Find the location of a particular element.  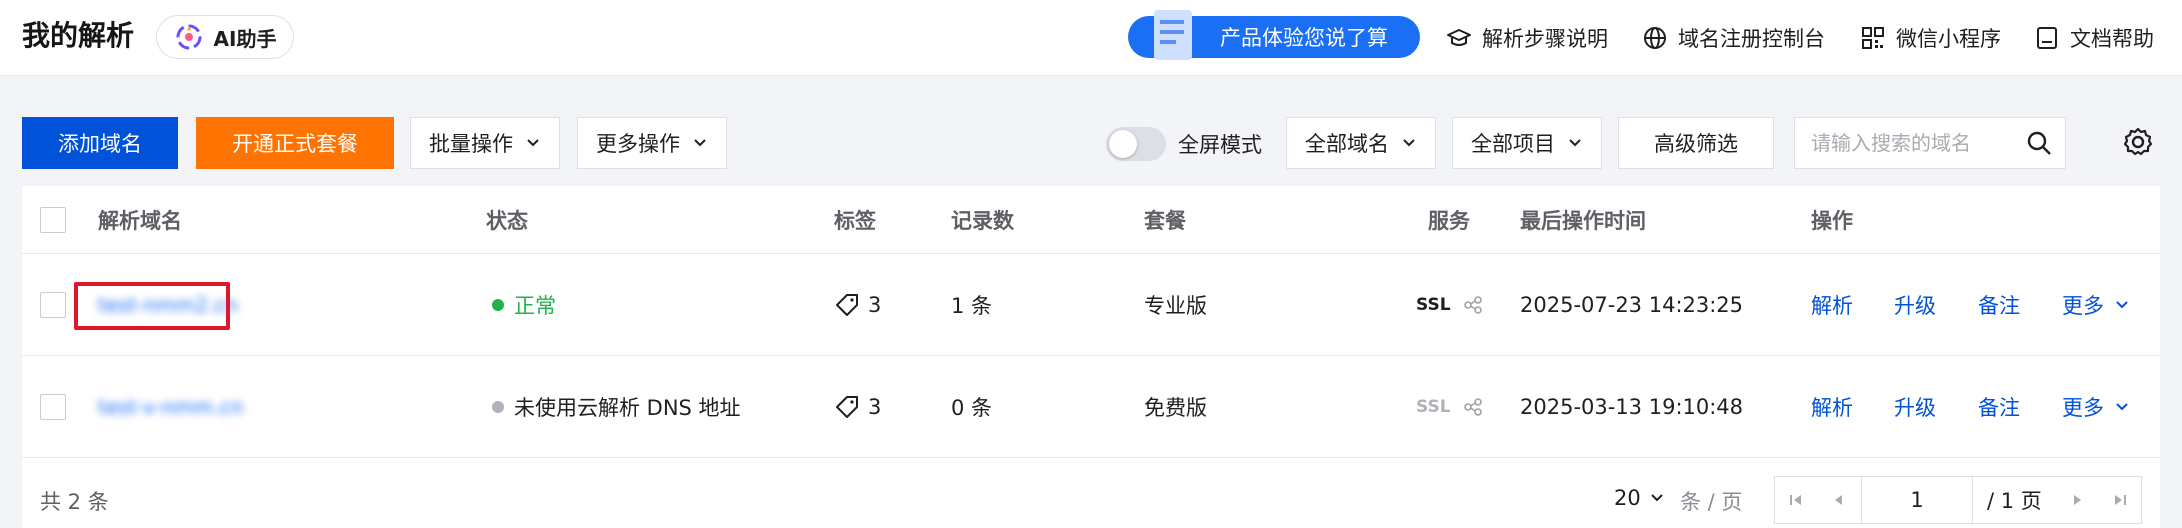

column-header-tags: 标签 is located at coordinates (855, 219).